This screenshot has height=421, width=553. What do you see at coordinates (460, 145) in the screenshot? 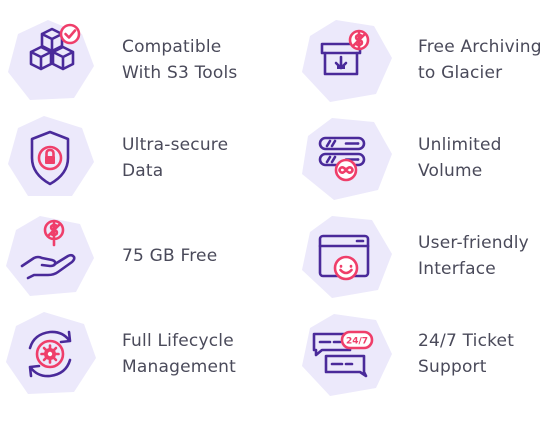
I see `feature-label-line1: Unlimited` at bounding box center [460, 145].